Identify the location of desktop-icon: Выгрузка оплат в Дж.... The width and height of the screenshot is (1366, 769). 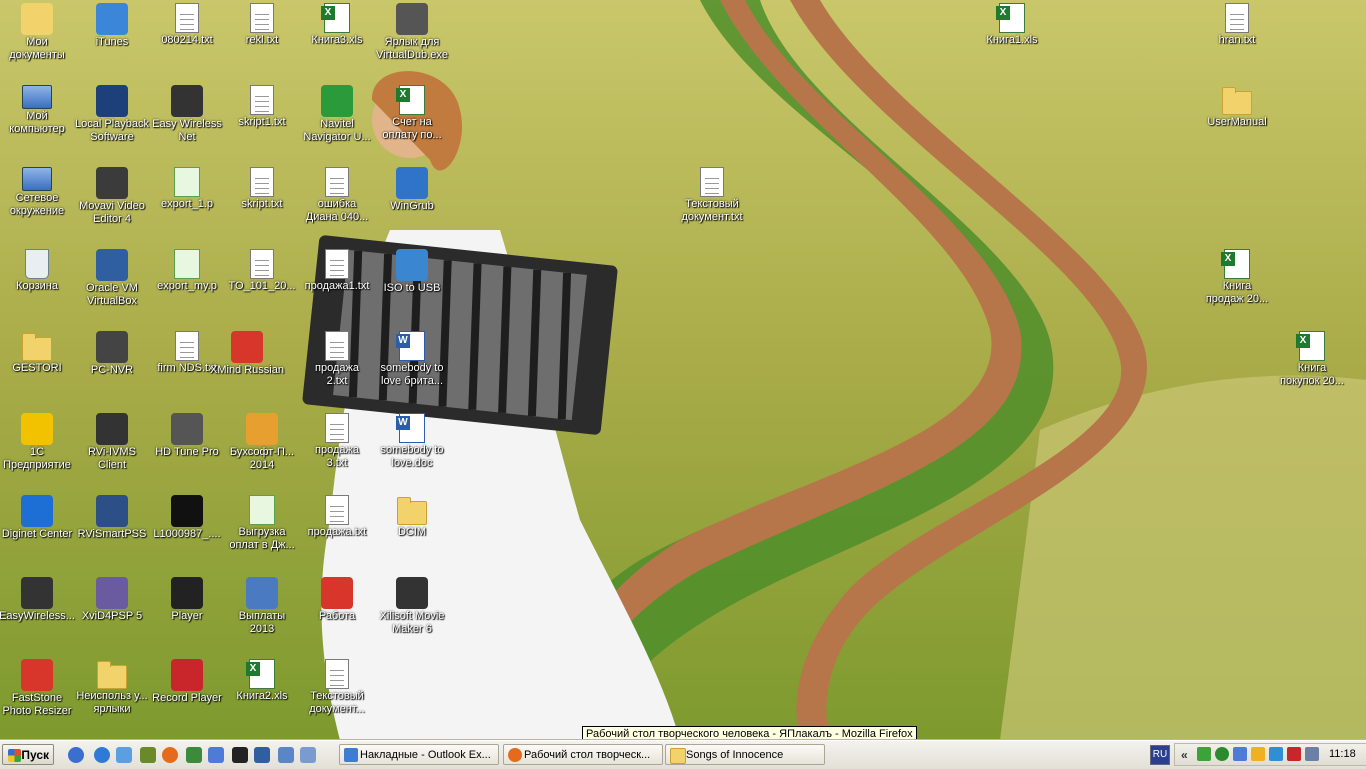
(262, 523).